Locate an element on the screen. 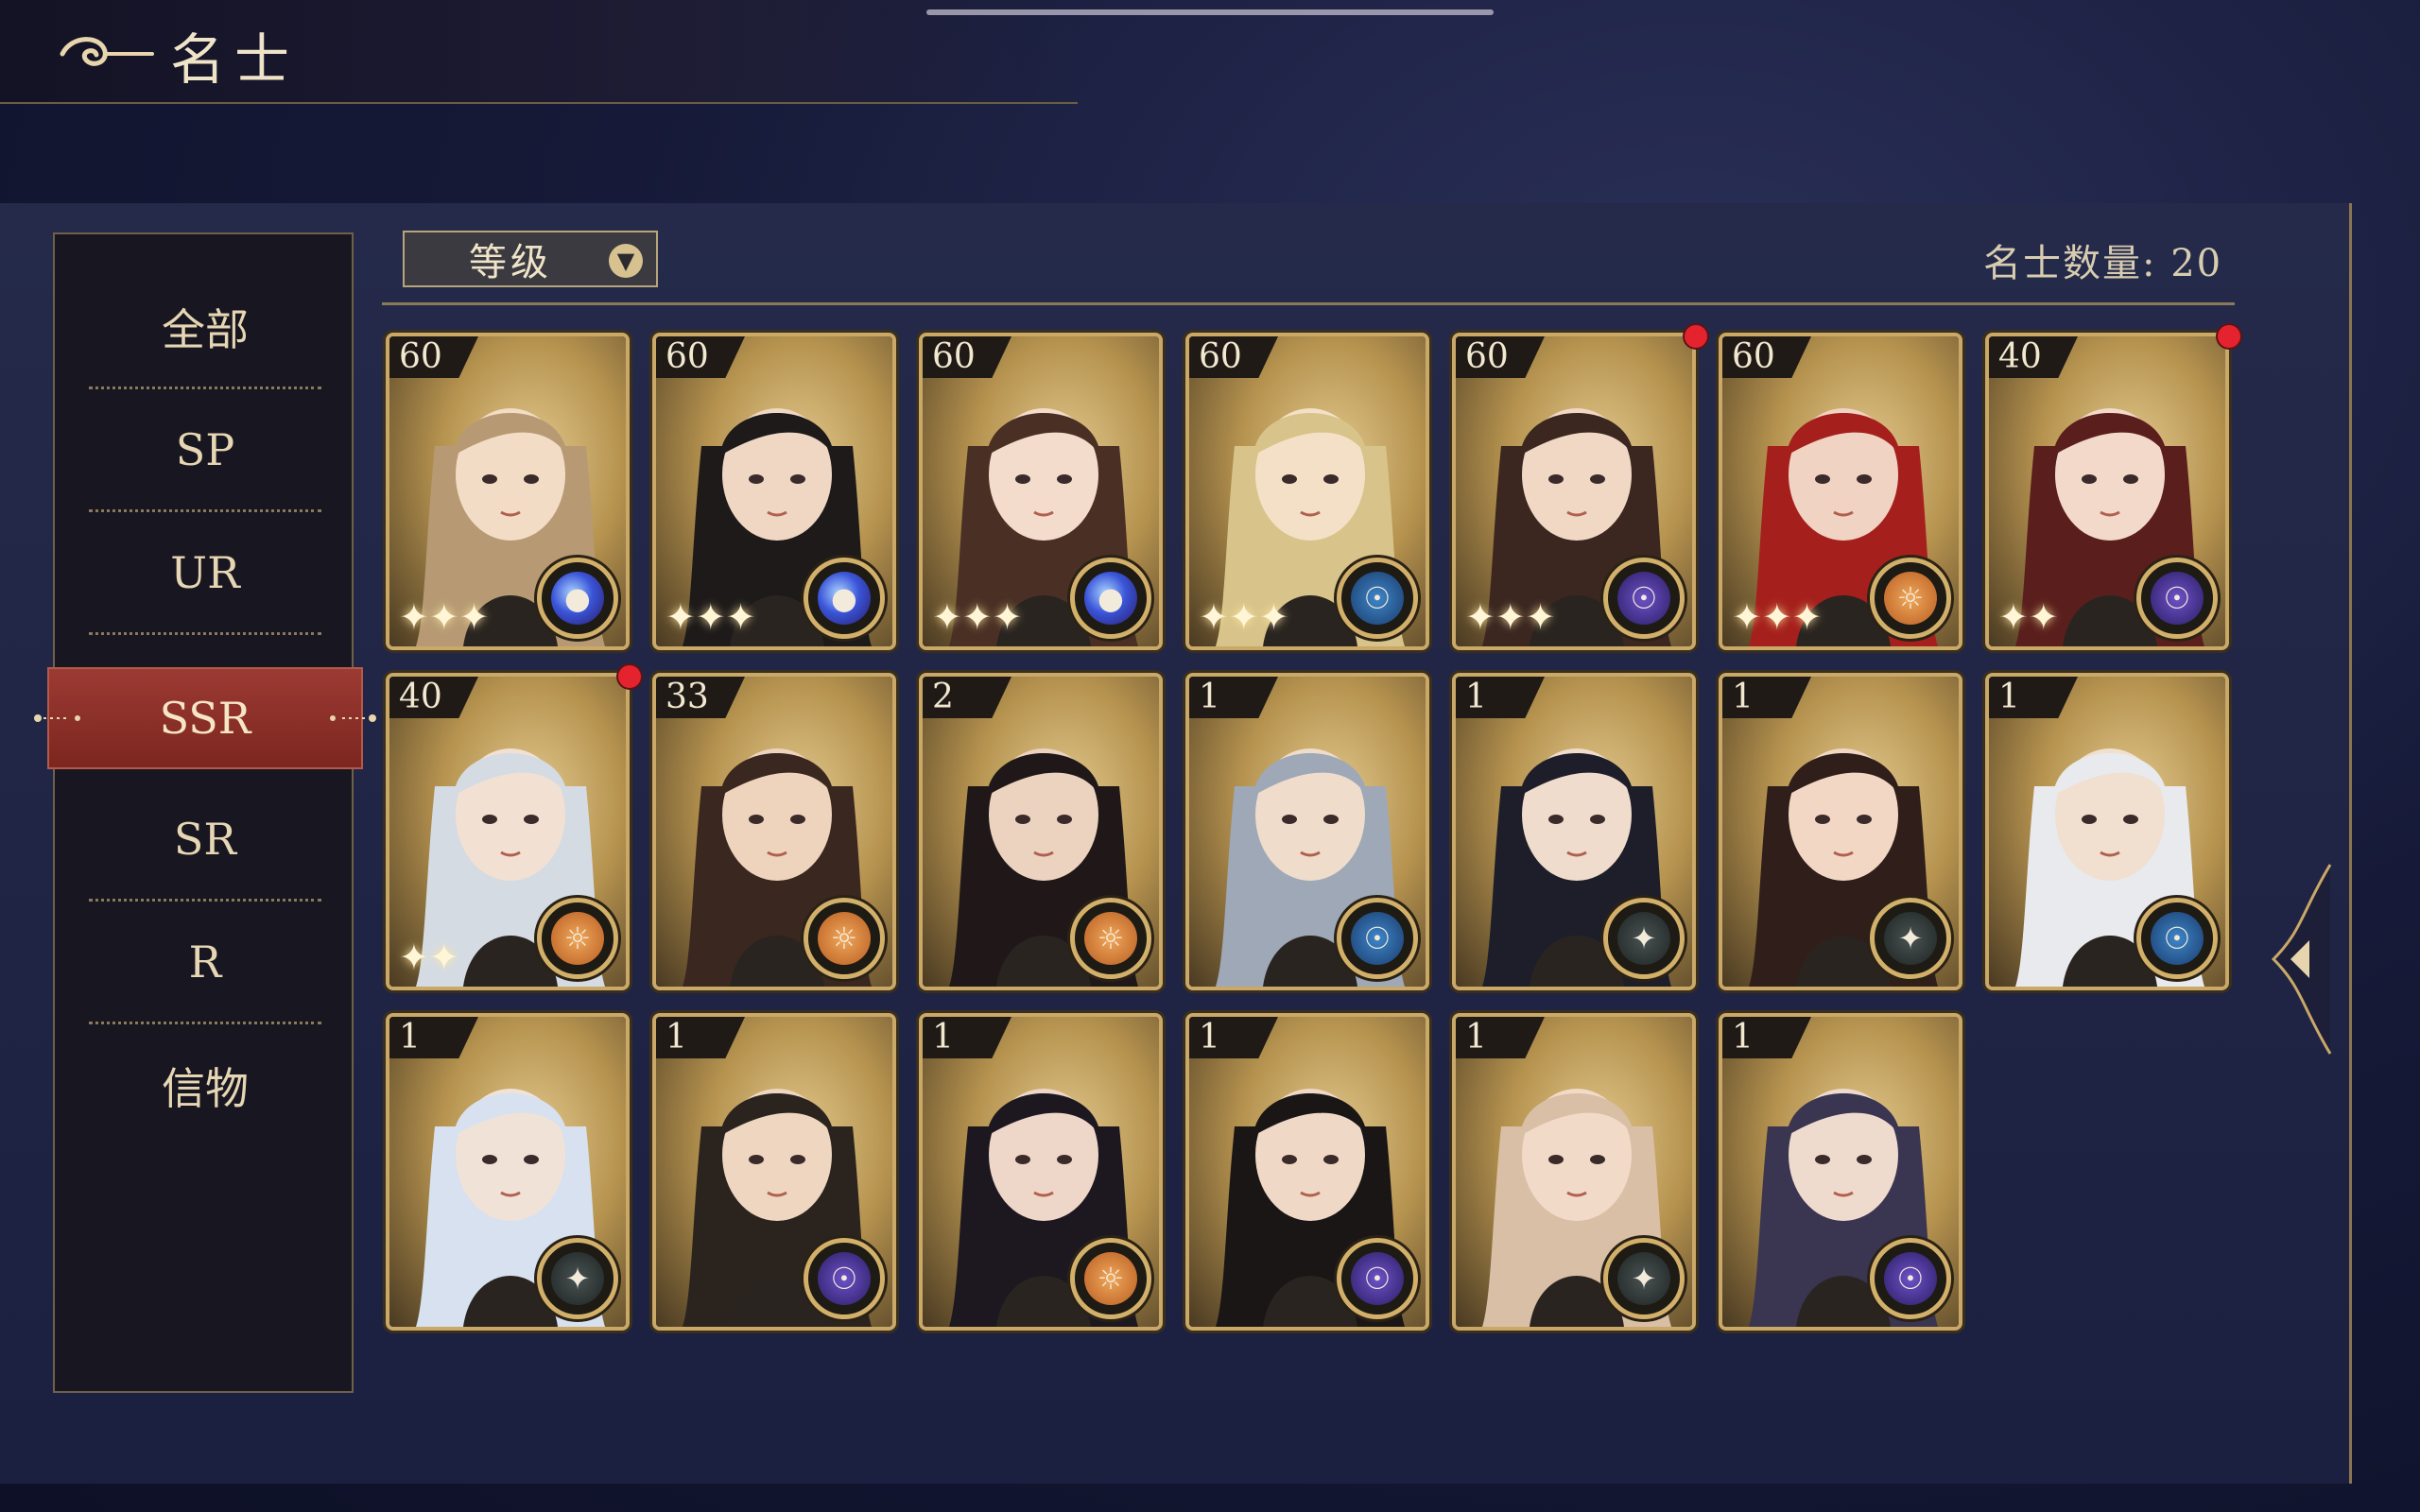  chevron-down-icon: ▼ is located at coordinates (626, 261).